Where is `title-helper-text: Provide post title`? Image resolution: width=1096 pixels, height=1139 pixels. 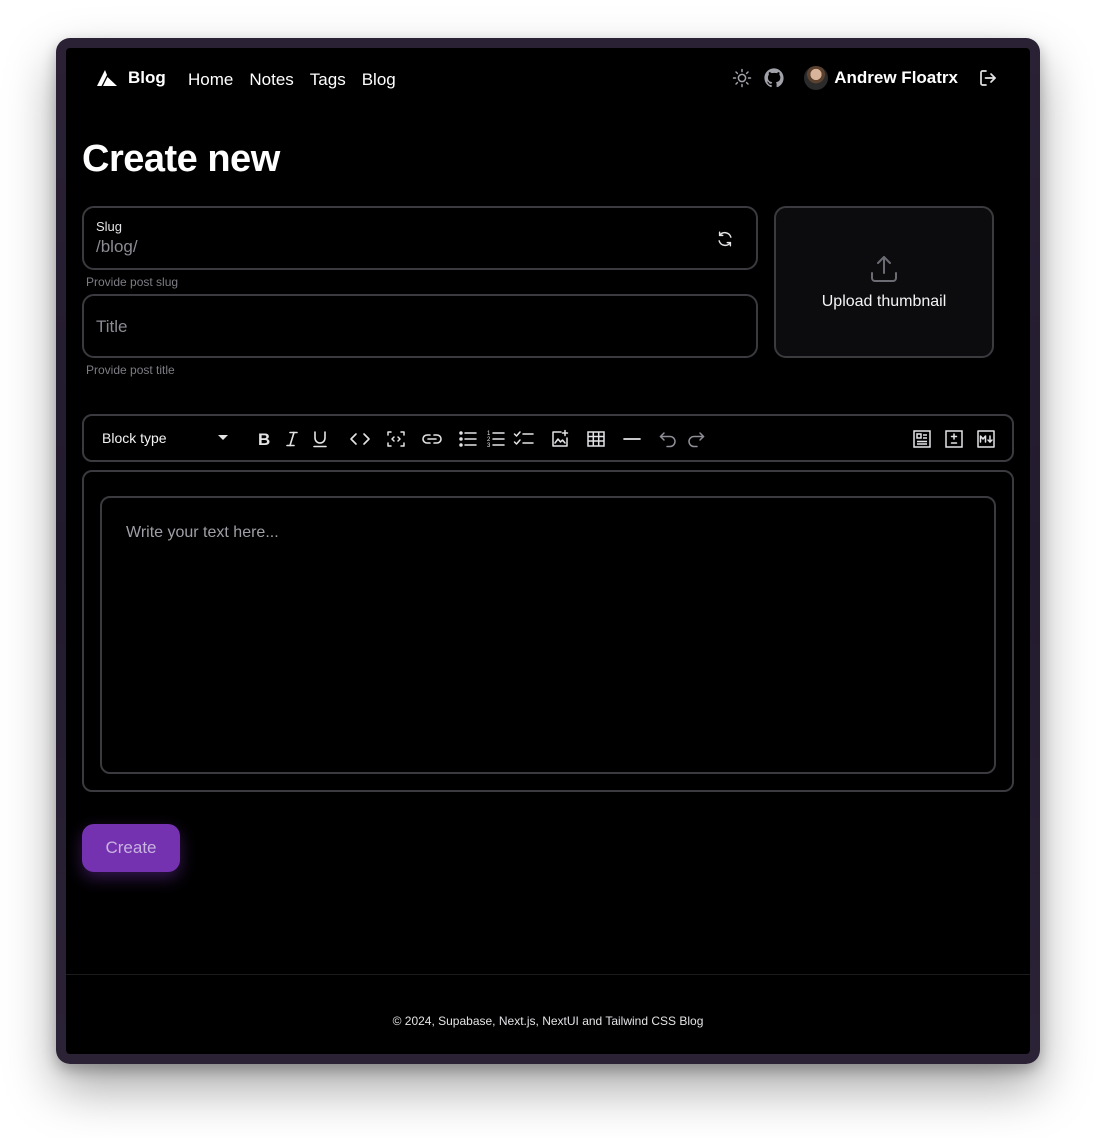
title-helper-text: Provide post title is located at coordinates (130, 370).